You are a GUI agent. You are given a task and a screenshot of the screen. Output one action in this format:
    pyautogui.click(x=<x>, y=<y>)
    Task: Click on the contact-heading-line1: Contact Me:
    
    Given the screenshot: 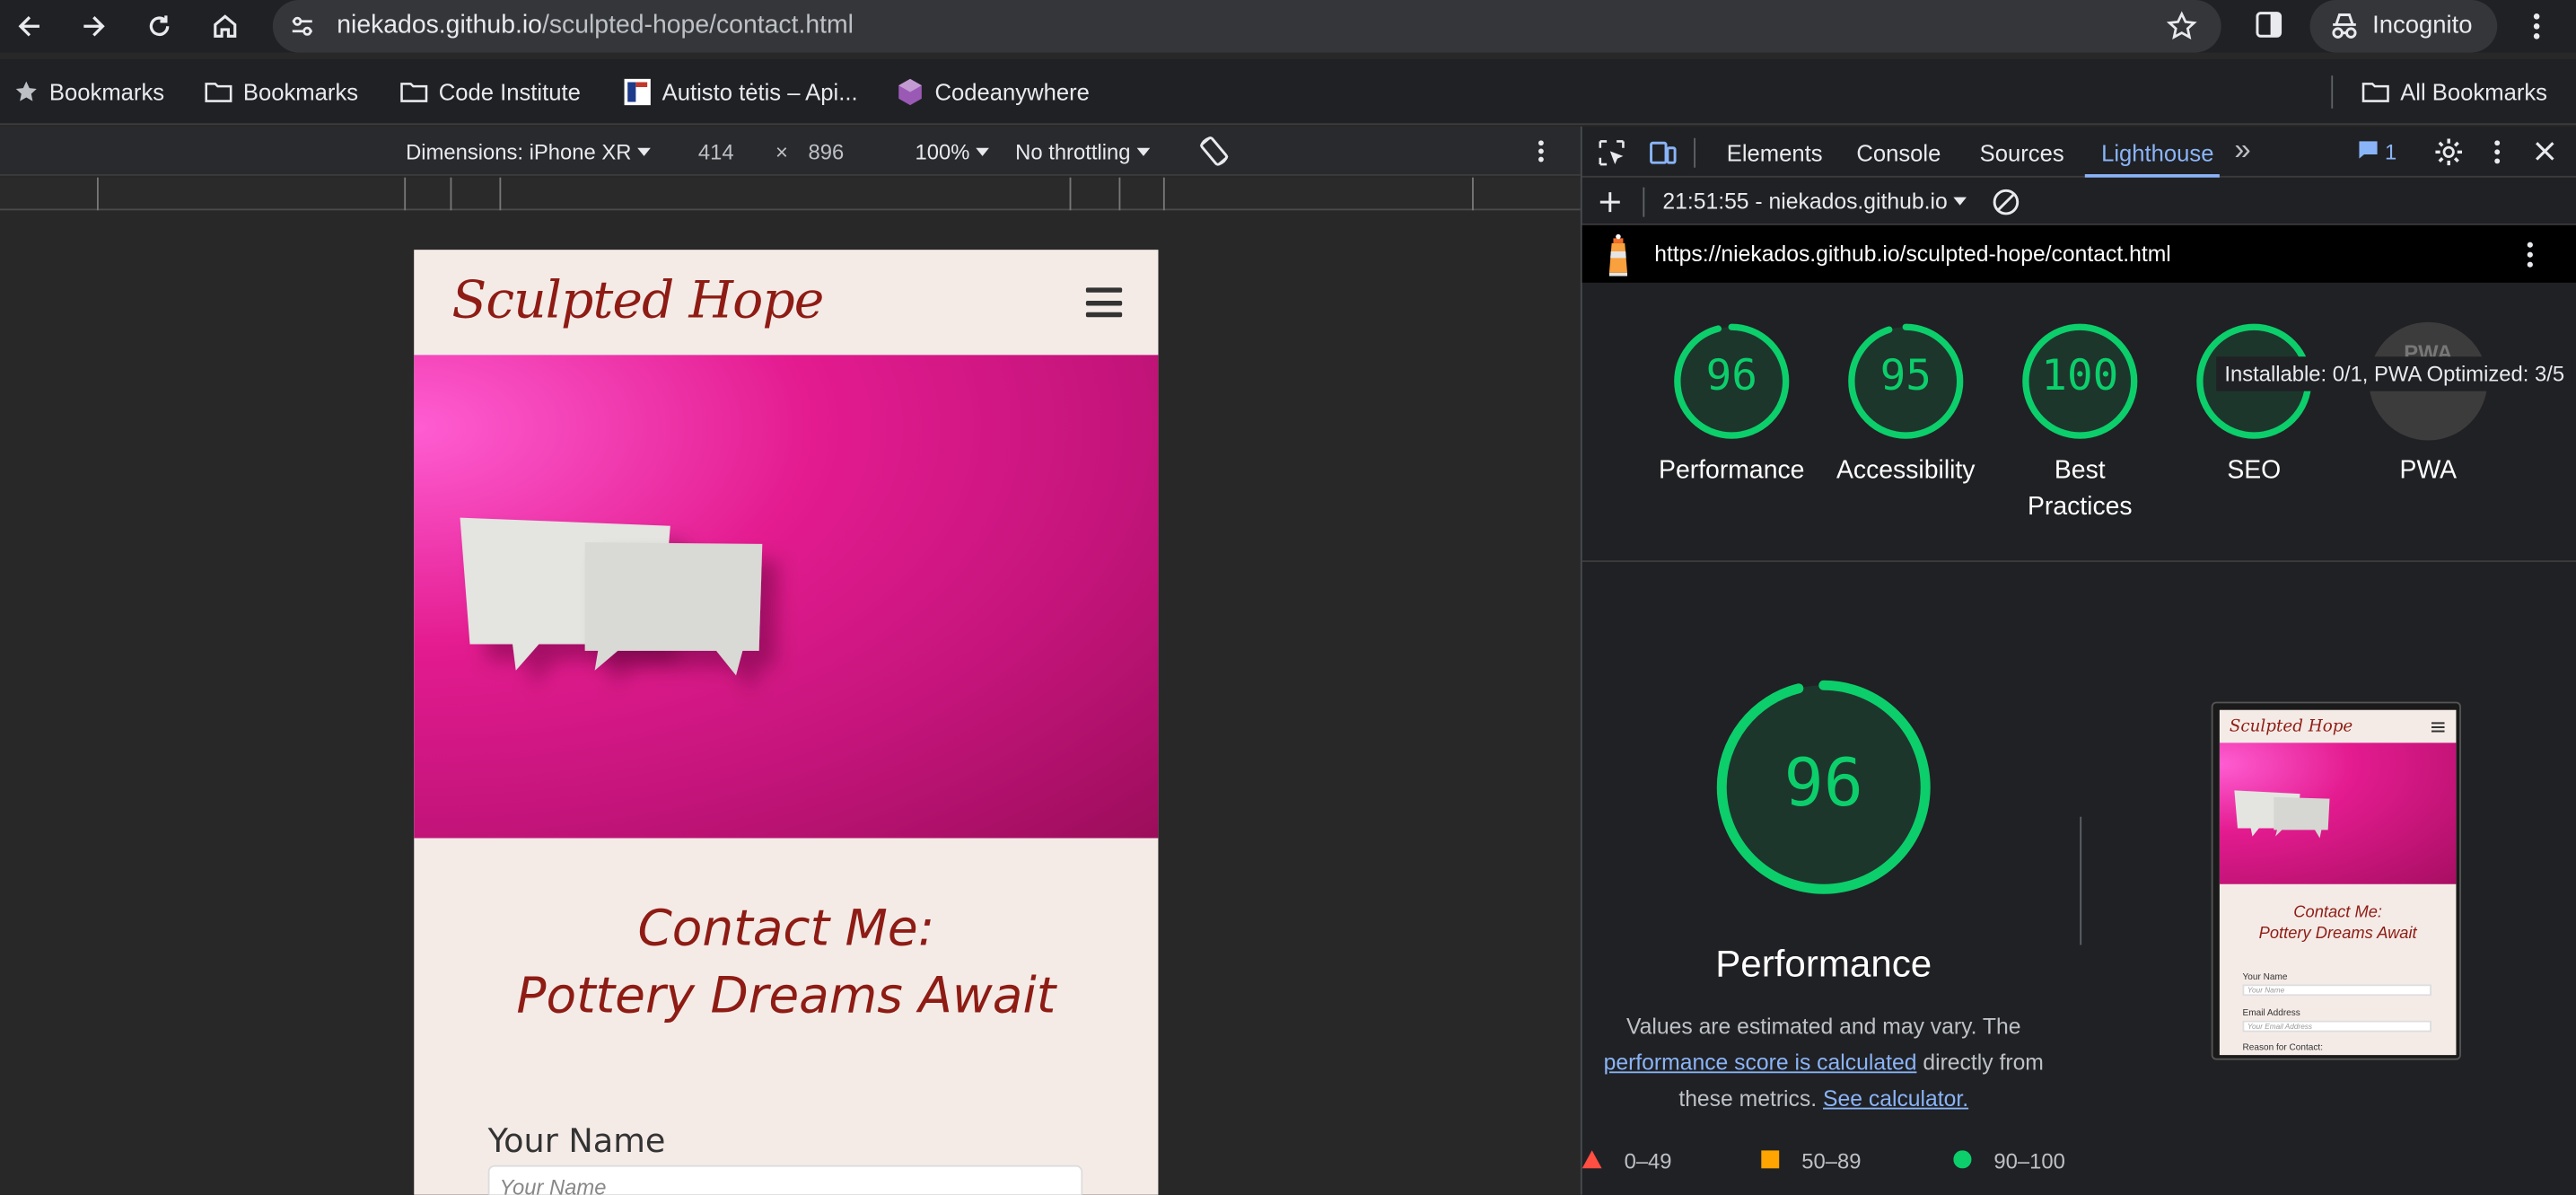 What is the action you would take?
    pyautogui.click(x=786, y=930)
    